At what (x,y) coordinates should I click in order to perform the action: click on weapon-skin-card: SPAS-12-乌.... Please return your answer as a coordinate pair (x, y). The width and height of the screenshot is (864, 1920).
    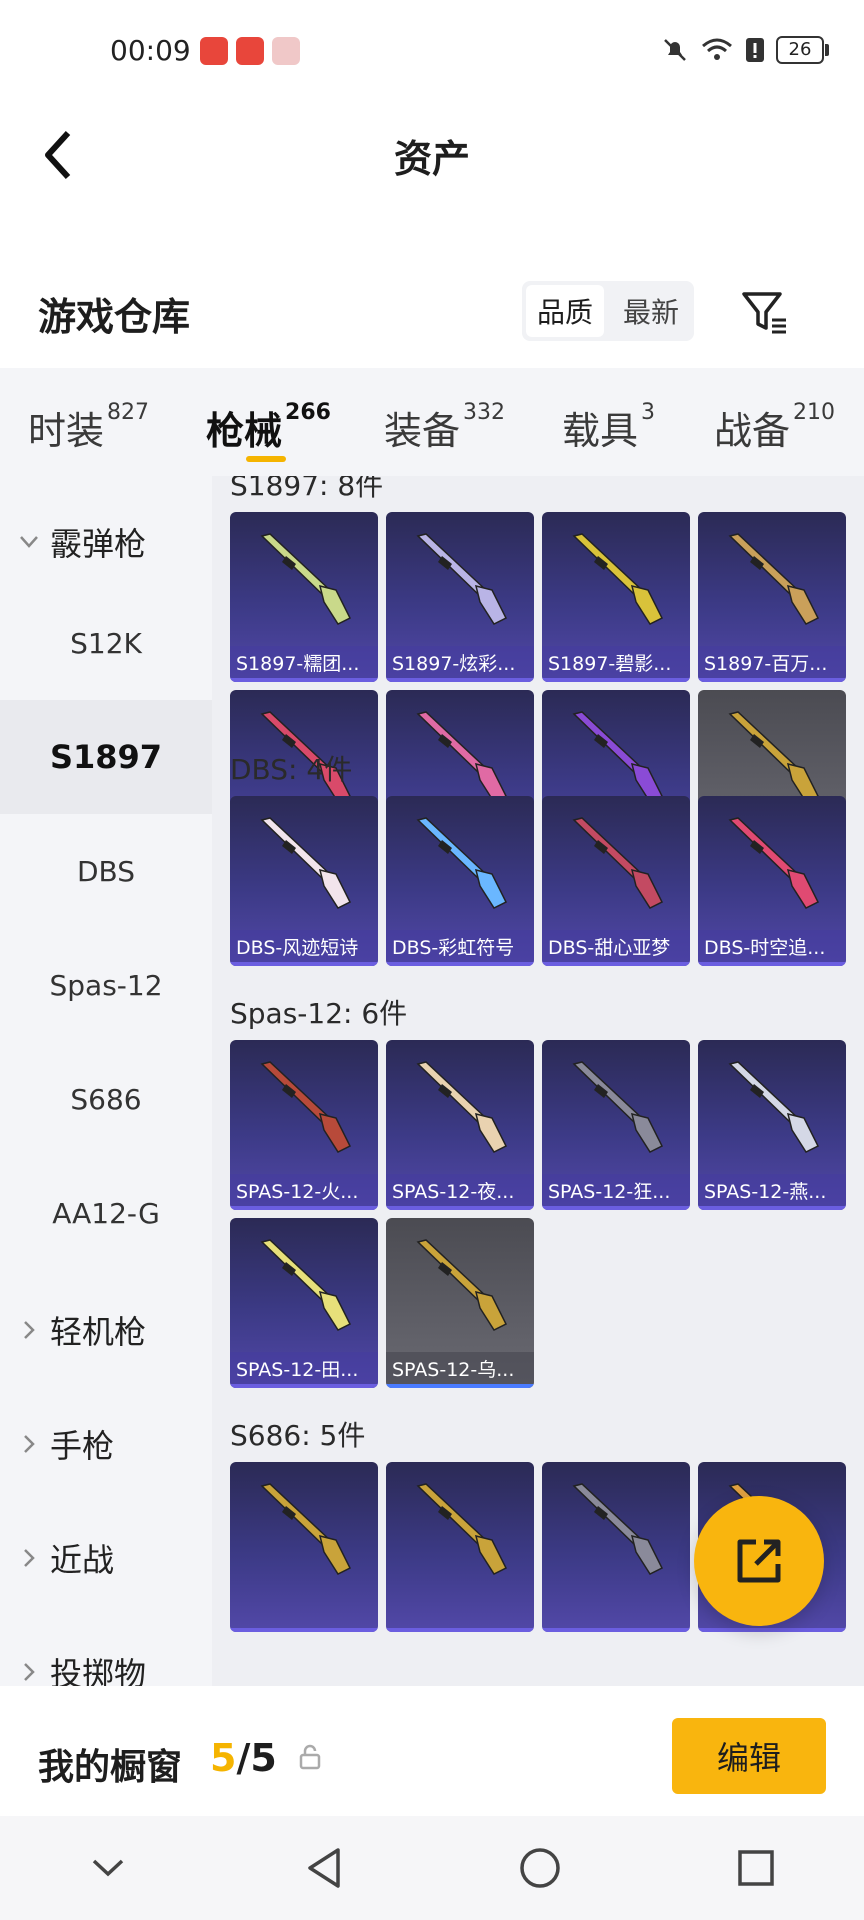
    Looking at the image, I should click on (460, 1303).